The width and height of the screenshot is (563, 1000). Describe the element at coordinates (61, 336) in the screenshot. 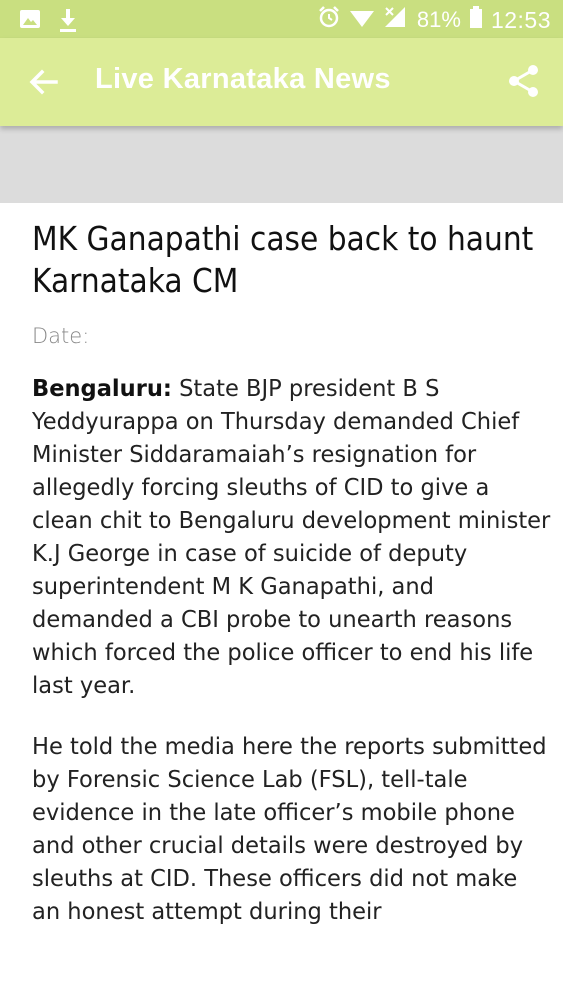

I see `date-label: Date:` at that location.